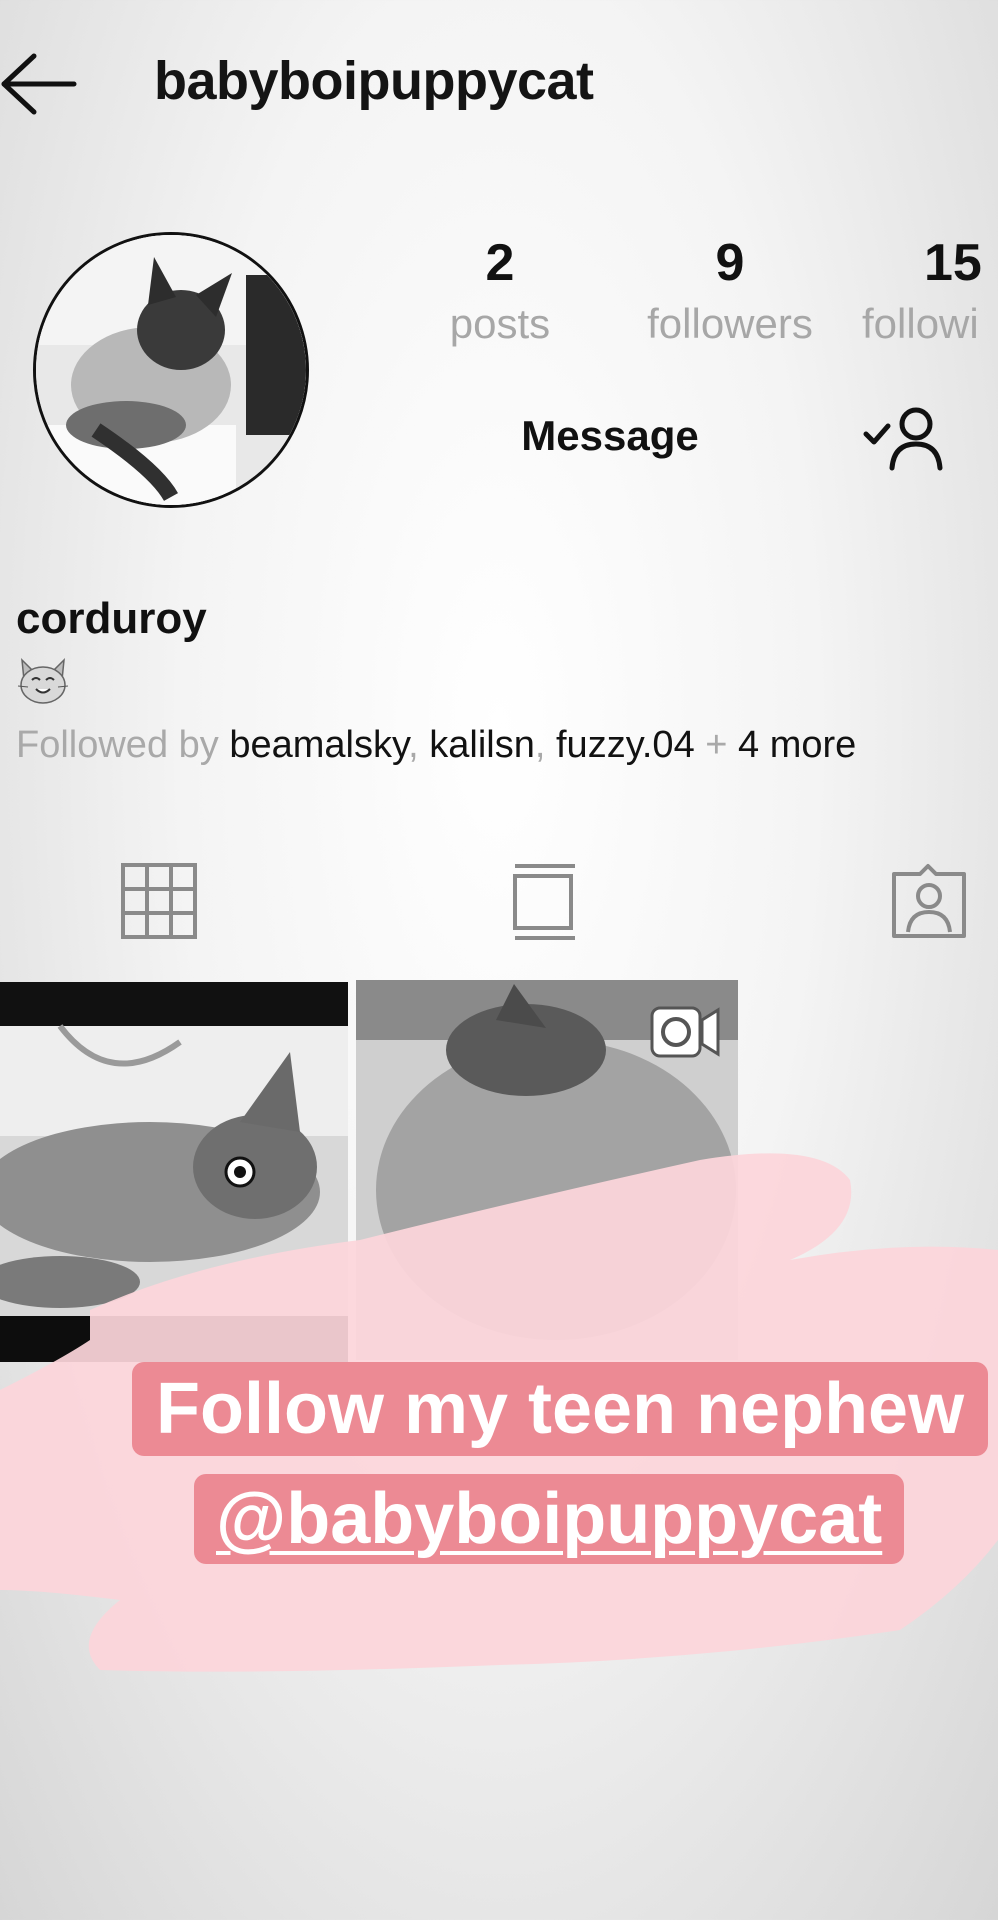 This screenshot has height=1920, width=998. I want to click on followed-by-user-link: beamalsky, so click(318, 745).